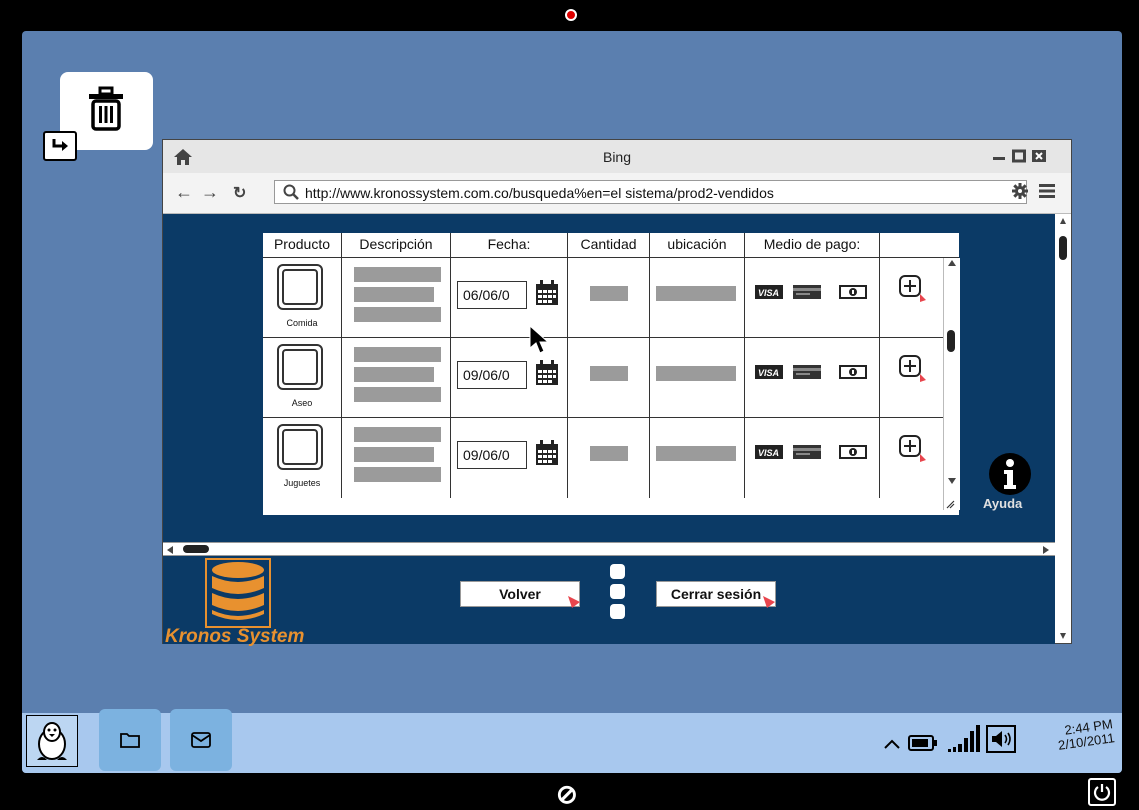  I want to click on date-input: 06/06/0, so click(492, 295).